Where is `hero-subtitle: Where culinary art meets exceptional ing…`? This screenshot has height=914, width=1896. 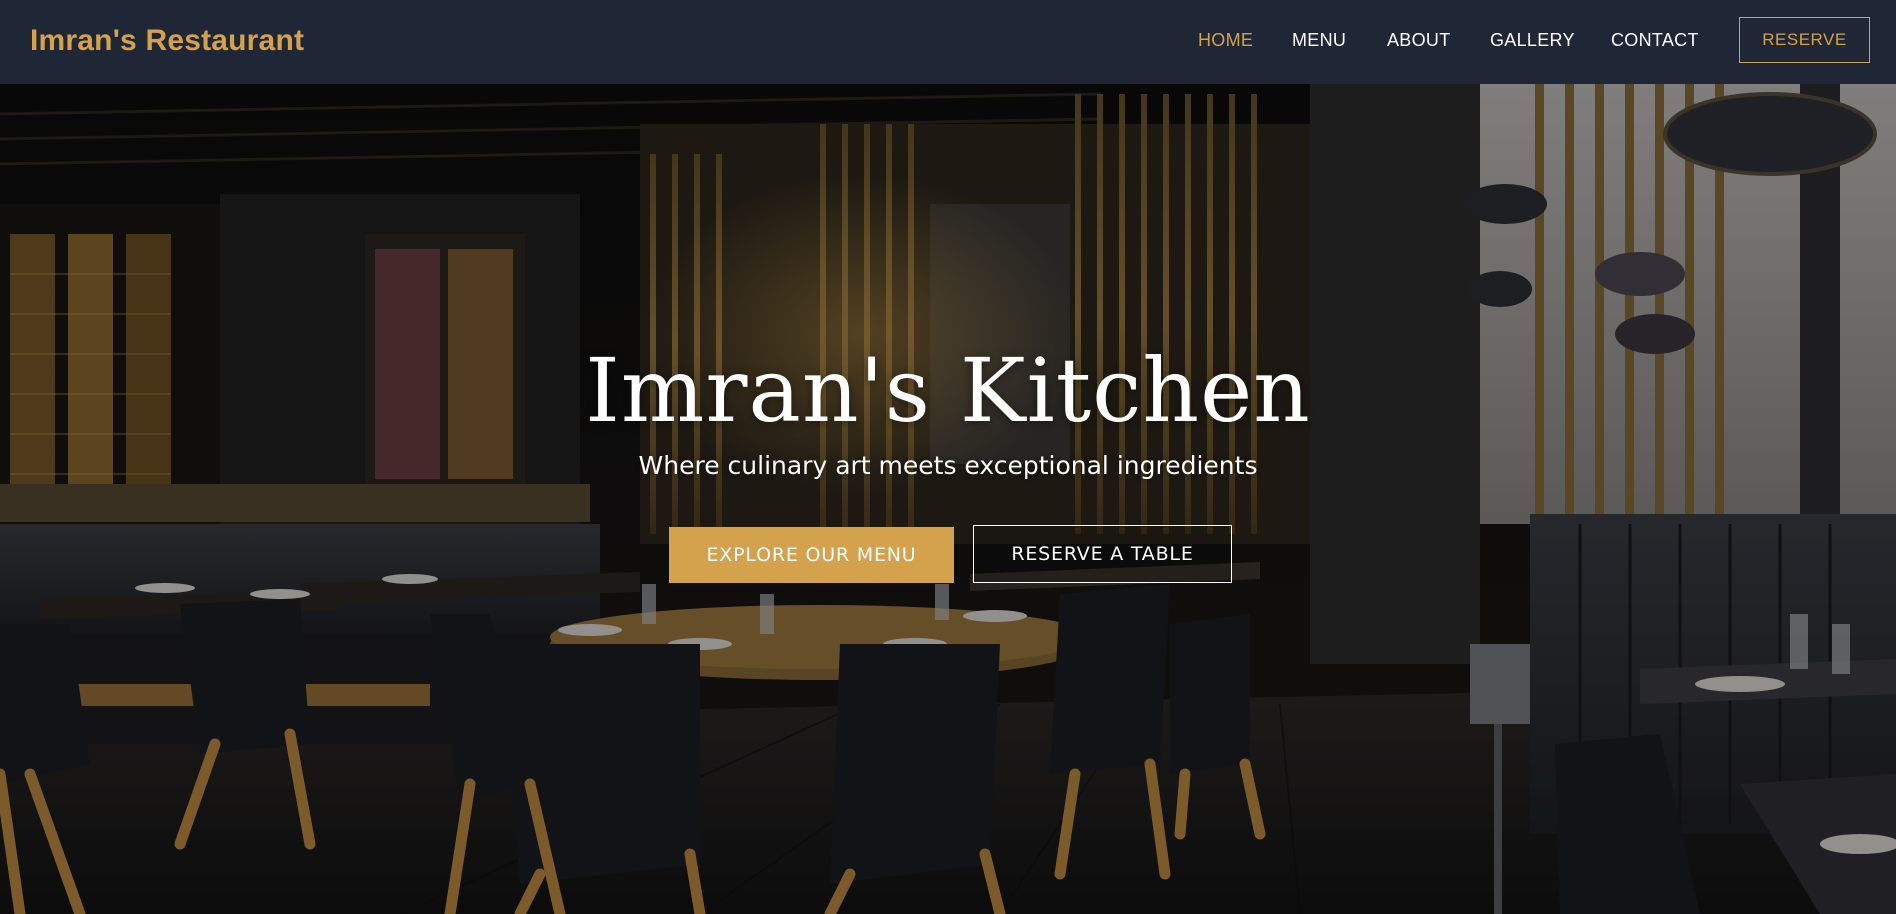 hero-subtitle: Where culinary art meets exceptional ing… is located at coordinates (948, 465).